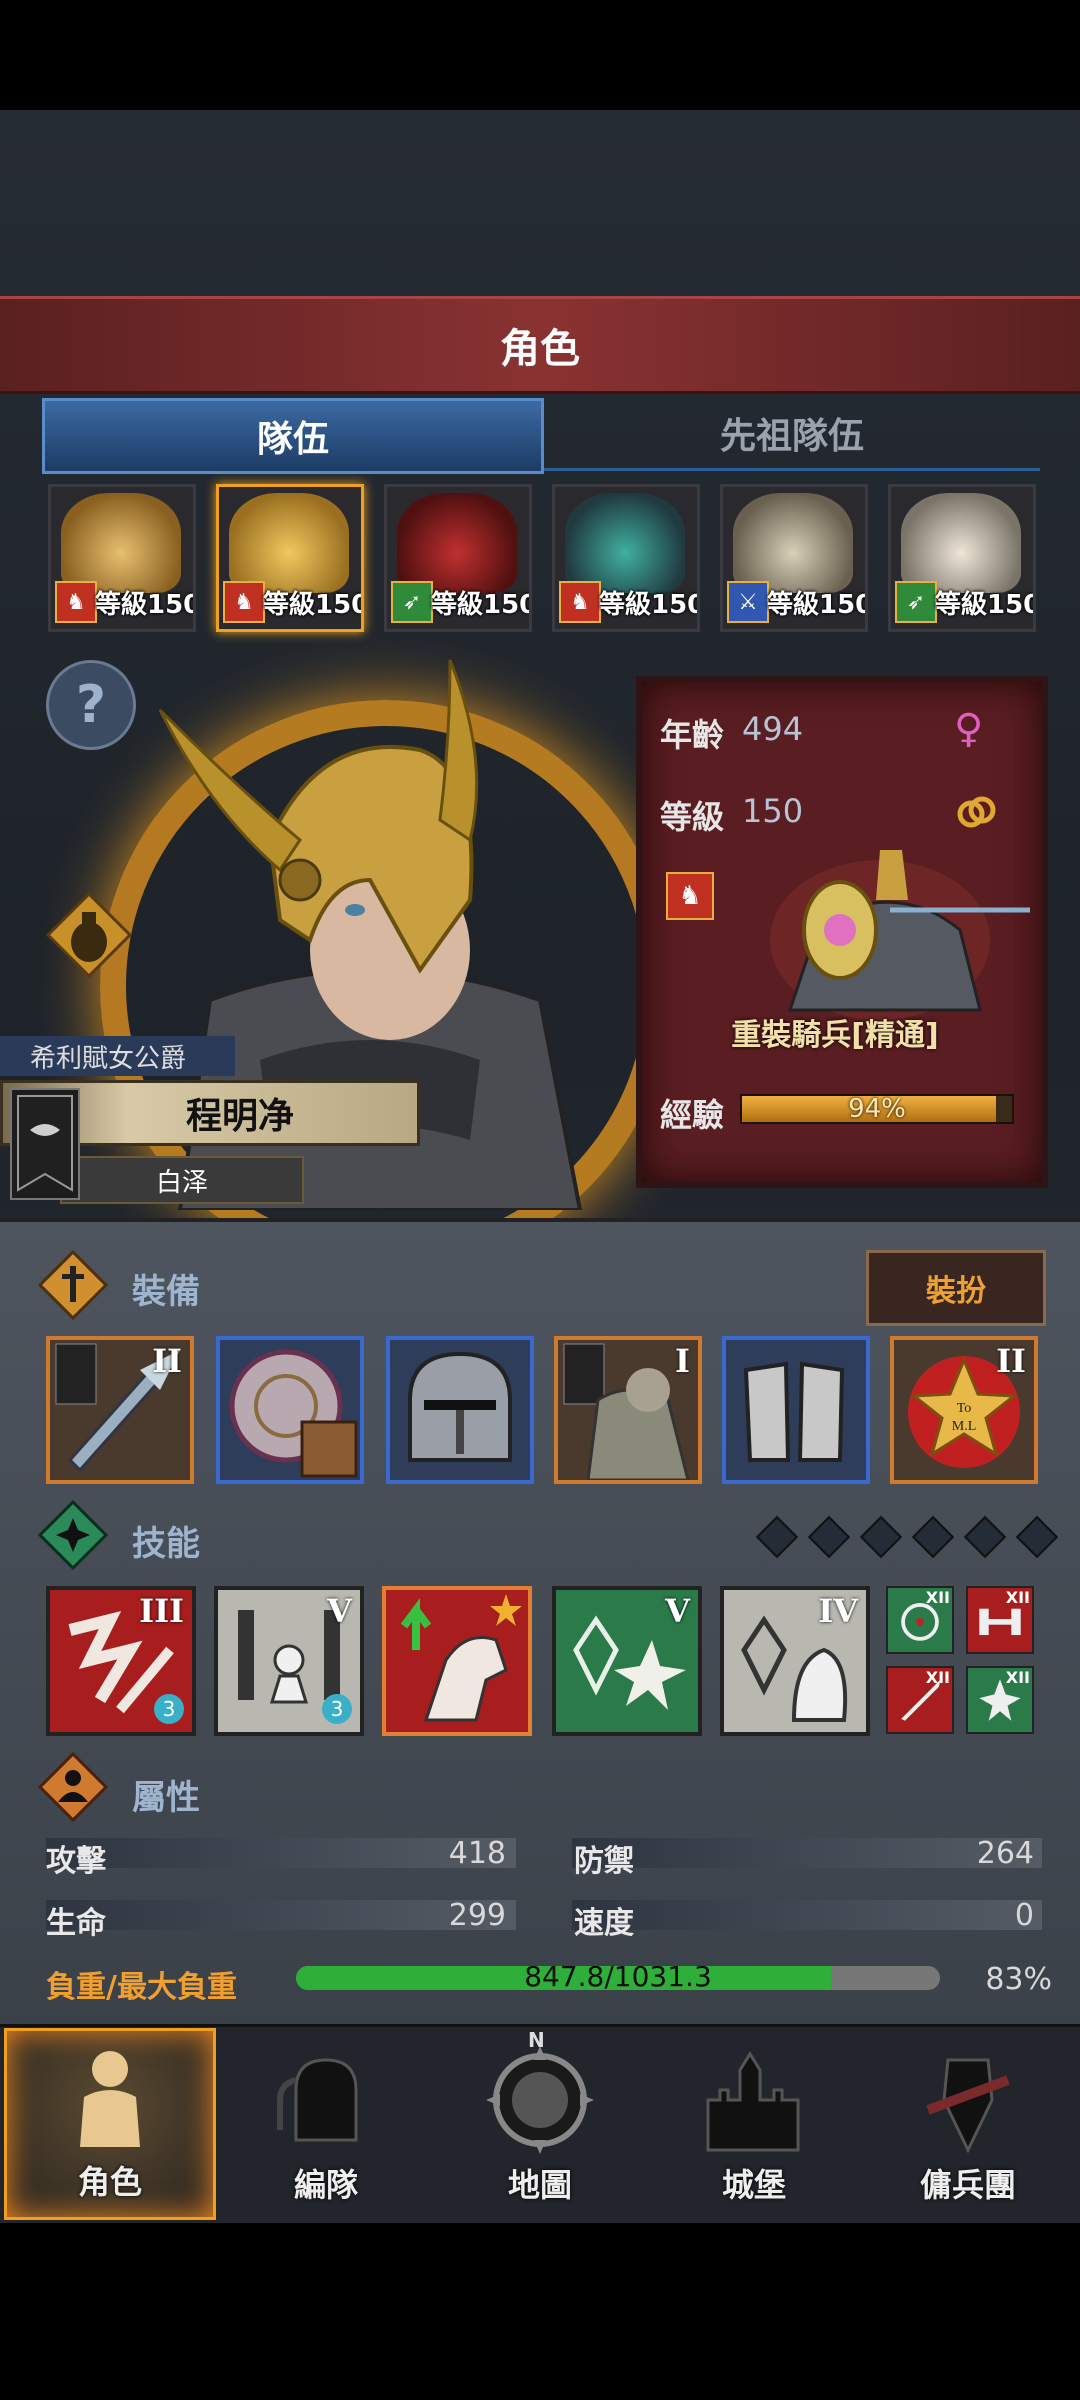 Image resolution: width=1080 pixels, height=2400 pixels. Describe the element at coordinates (682, 1361) in the screenshot. I see `equipment-rank: I` at that location.